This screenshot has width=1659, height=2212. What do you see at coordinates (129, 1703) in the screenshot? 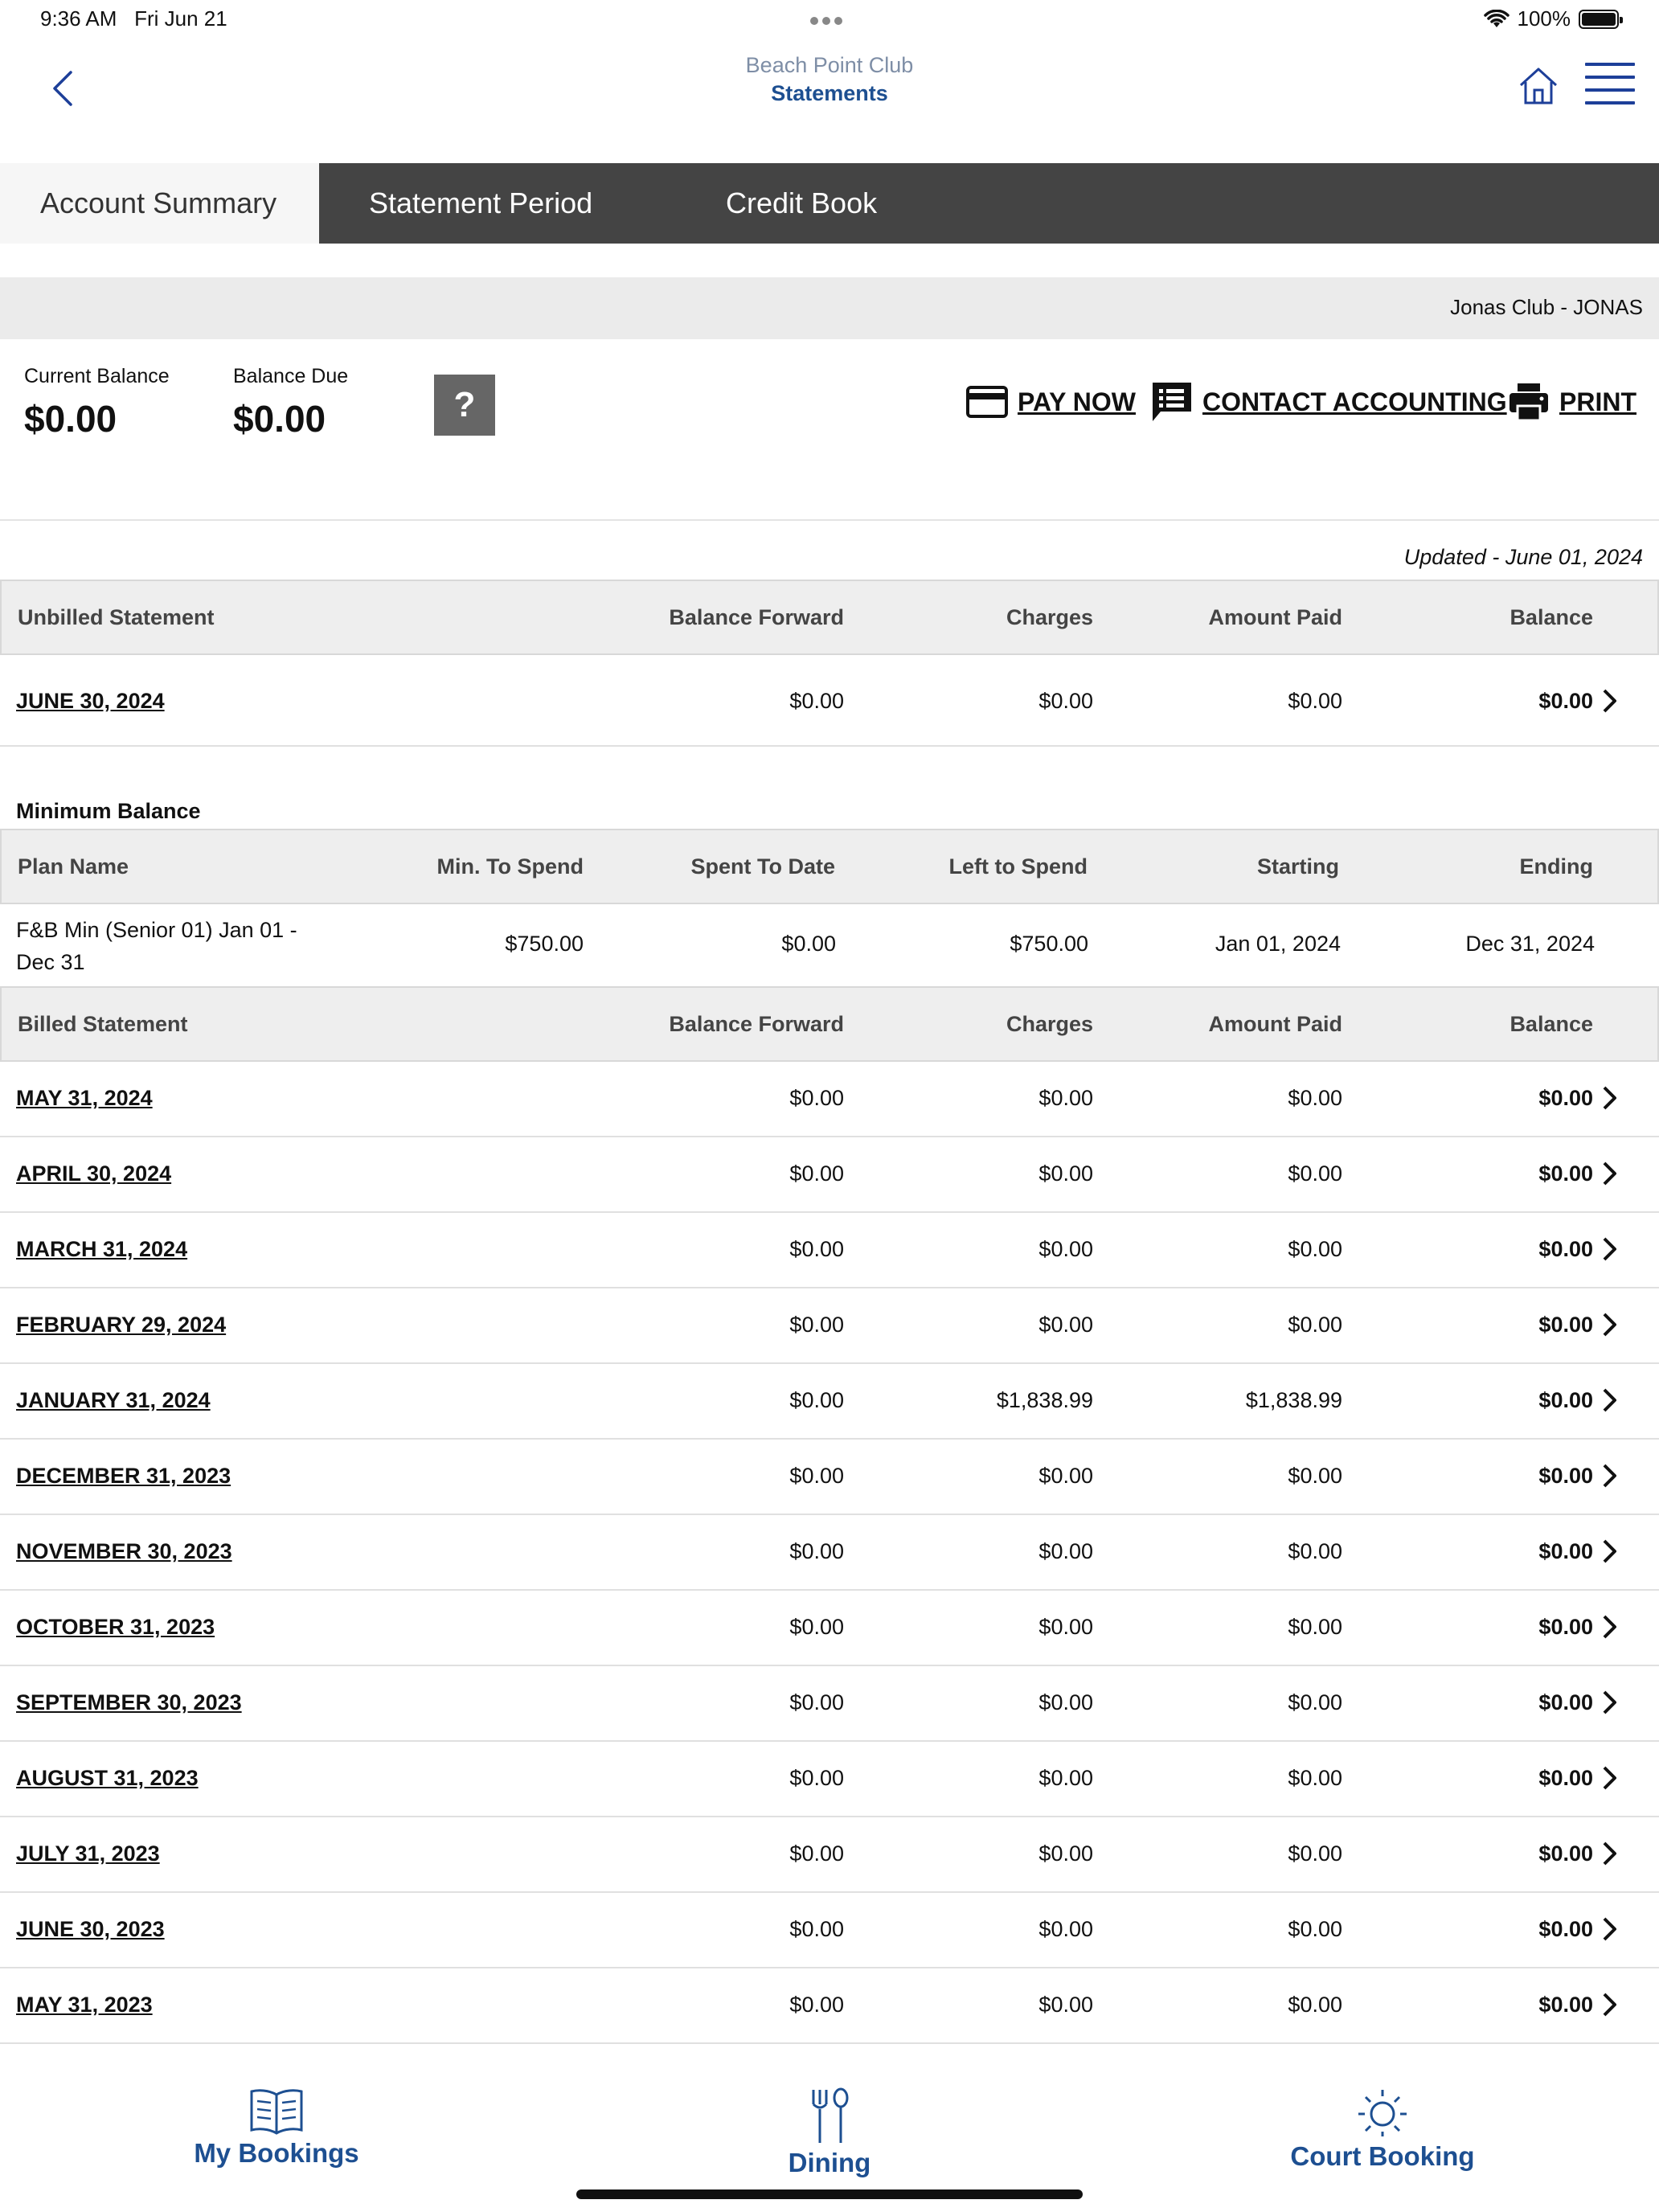
I see `statement-date-link: SEPTEMBER 30, 2023` at bounding box center [129, 1703].